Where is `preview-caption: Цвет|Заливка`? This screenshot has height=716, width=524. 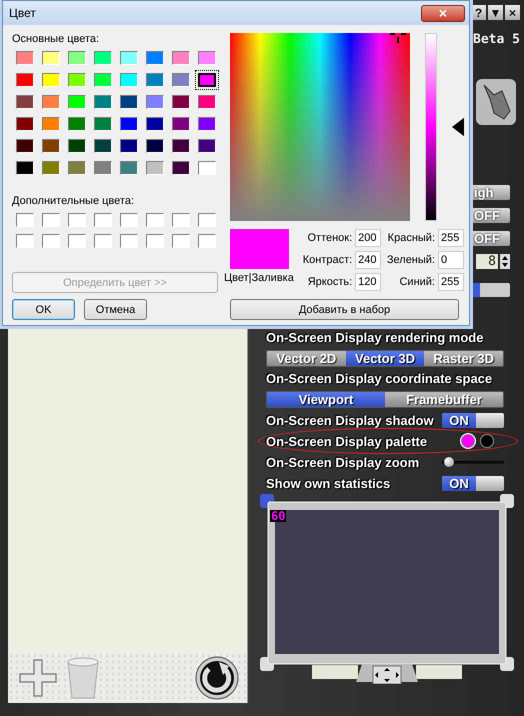
preview-caption: Цвет|Заливка is located at coordinates (259, 278).